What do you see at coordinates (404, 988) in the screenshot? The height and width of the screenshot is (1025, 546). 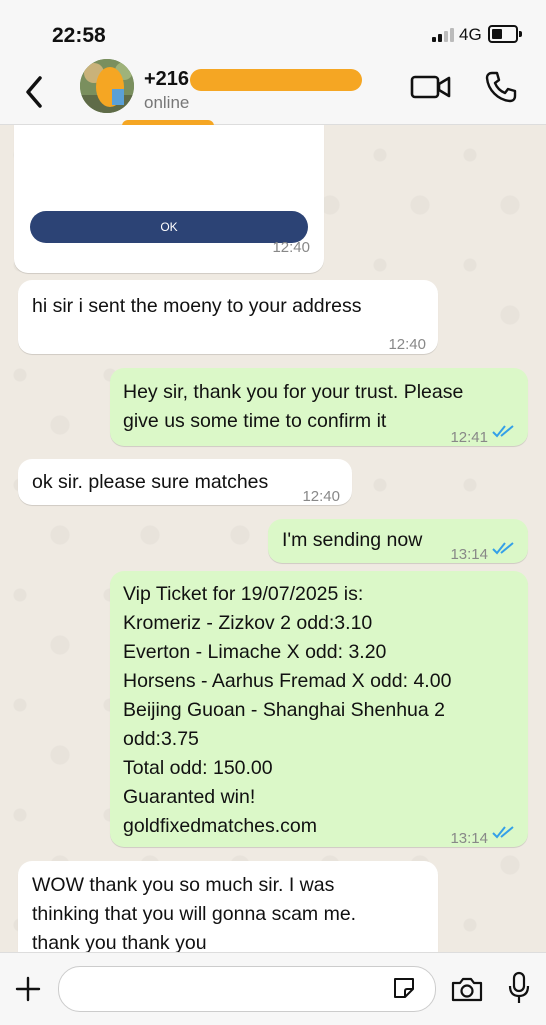 I see `sticker-icon` at bounding box center [404, 988].